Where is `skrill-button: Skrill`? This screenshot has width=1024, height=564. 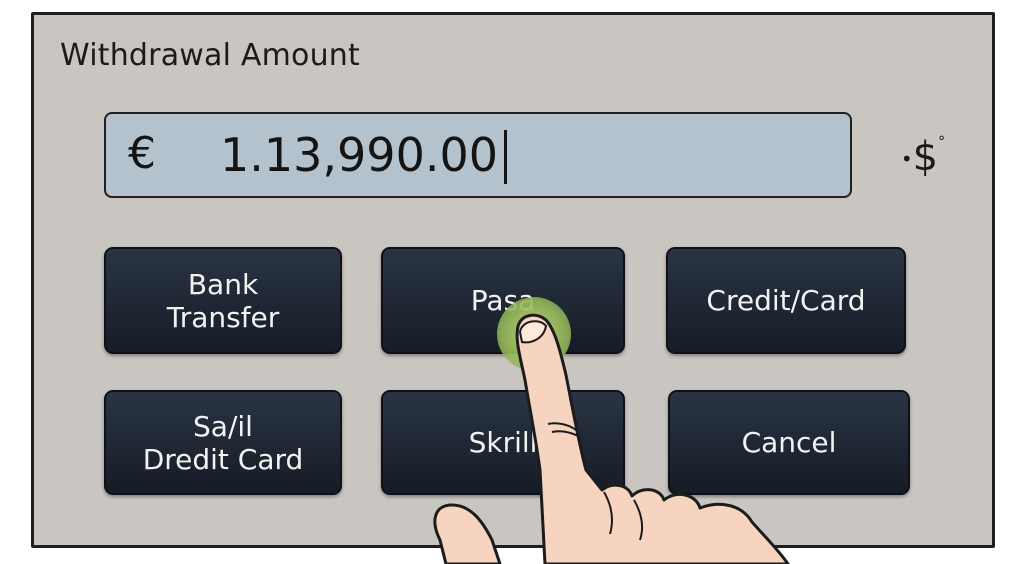
skrill-button: Skrill is located at coordinates (503, 442).